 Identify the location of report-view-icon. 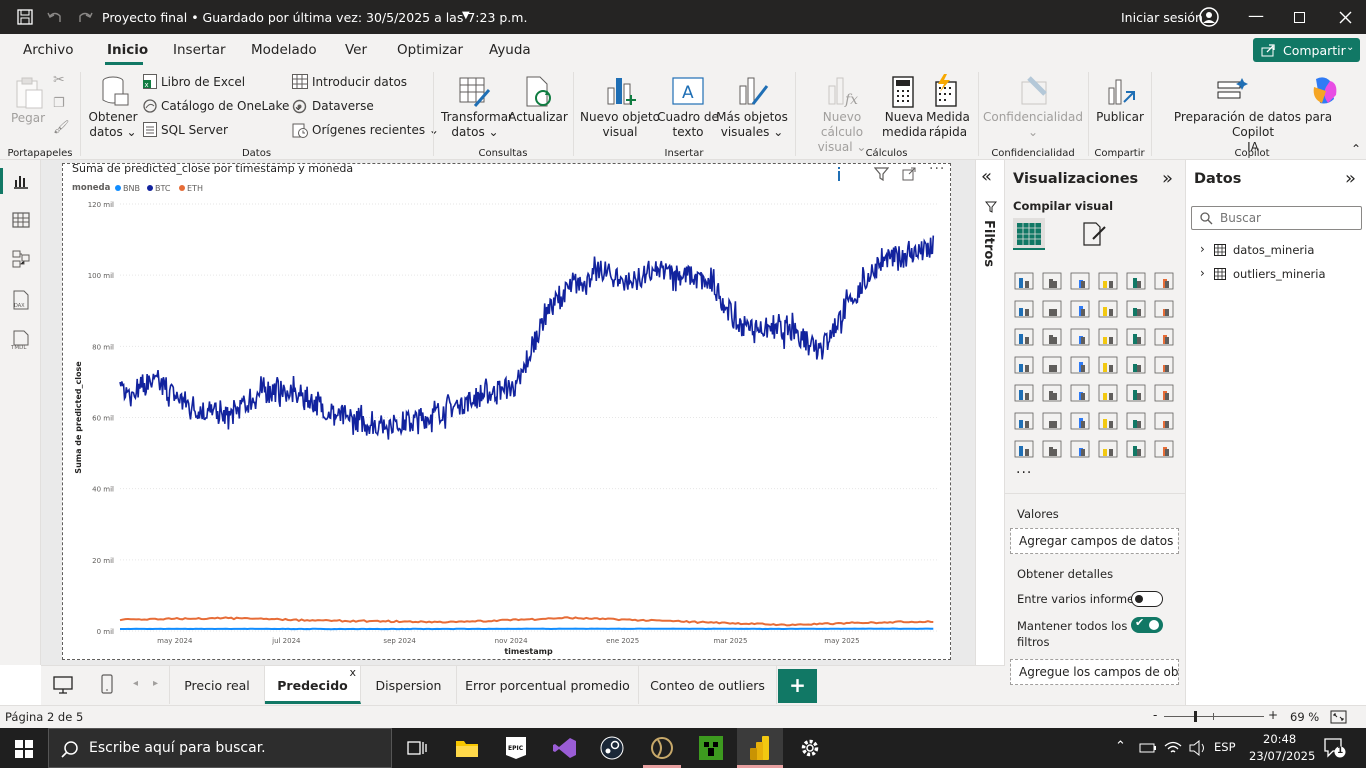
(21, 181).